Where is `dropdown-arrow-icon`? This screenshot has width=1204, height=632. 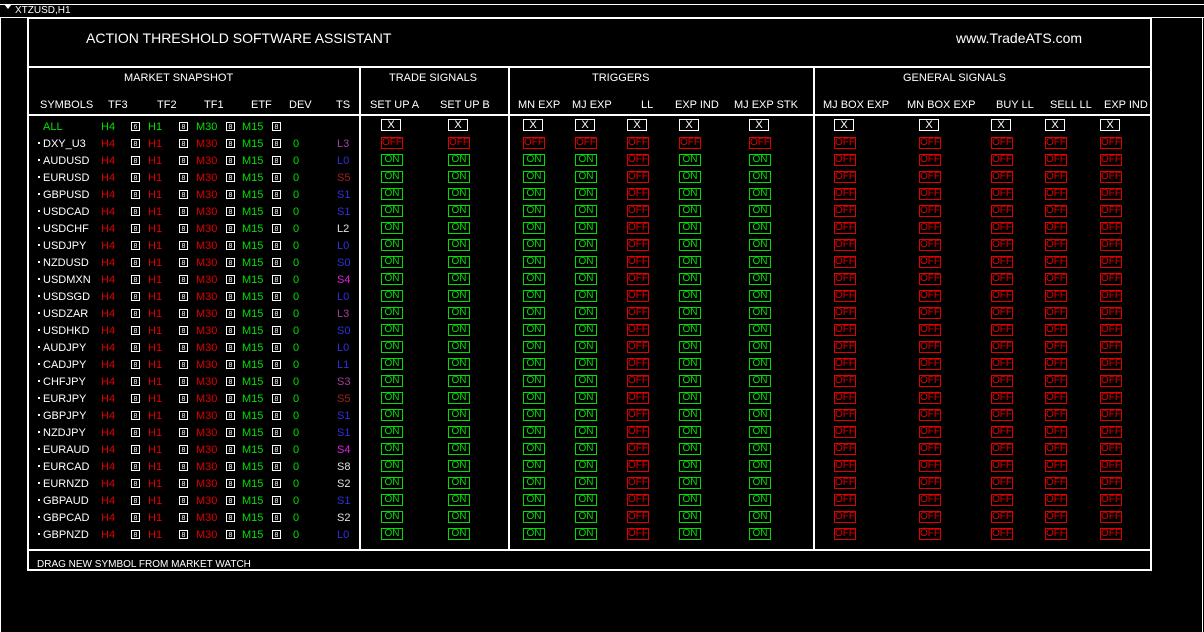 dropdown-arrow-icon is located at coordinates (8, 6).